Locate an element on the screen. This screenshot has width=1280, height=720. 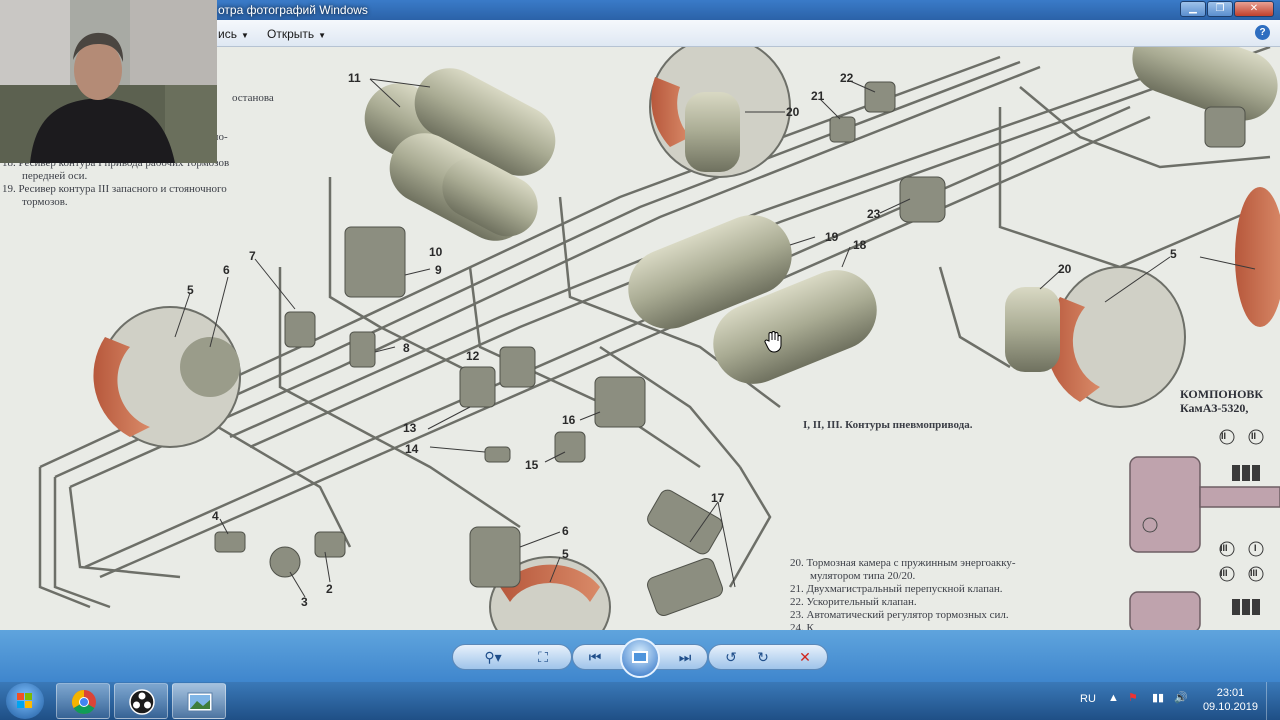
windows-logo-icon is located at coordinates (24, 700).